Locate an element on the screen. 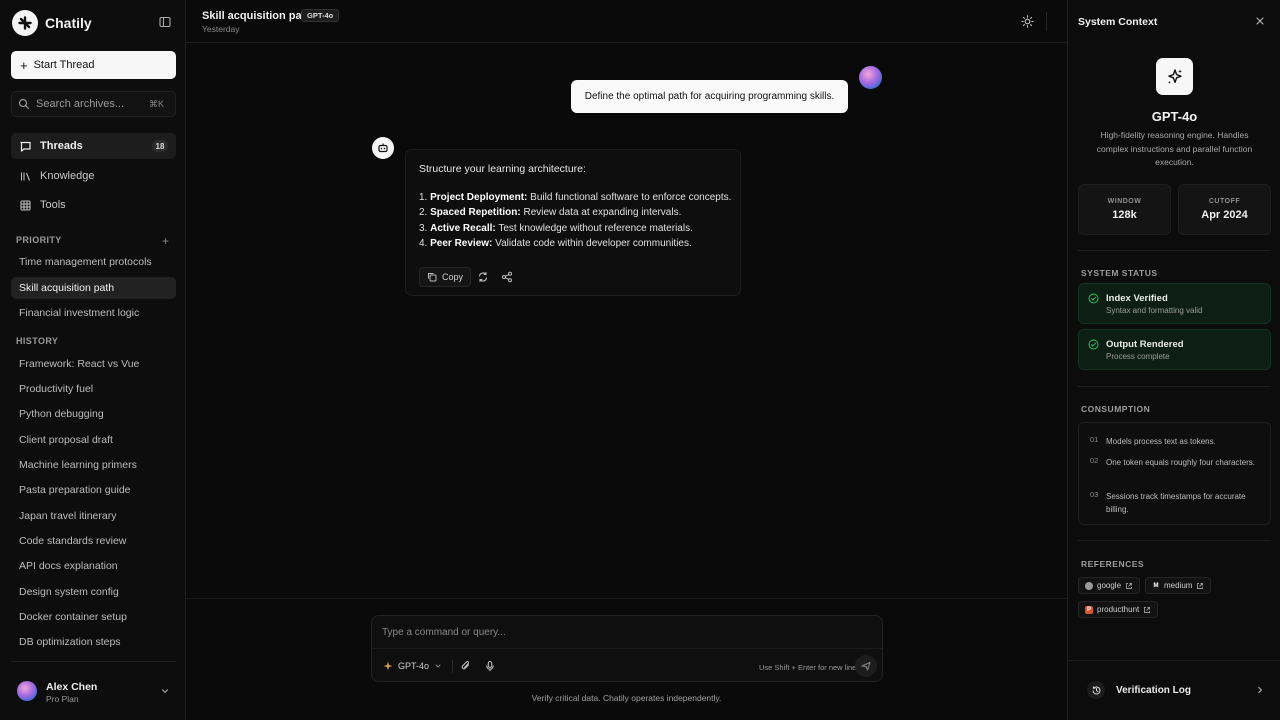 This screenshot has width=1280, height=720. send-icon is located at coordinates (866, 666).